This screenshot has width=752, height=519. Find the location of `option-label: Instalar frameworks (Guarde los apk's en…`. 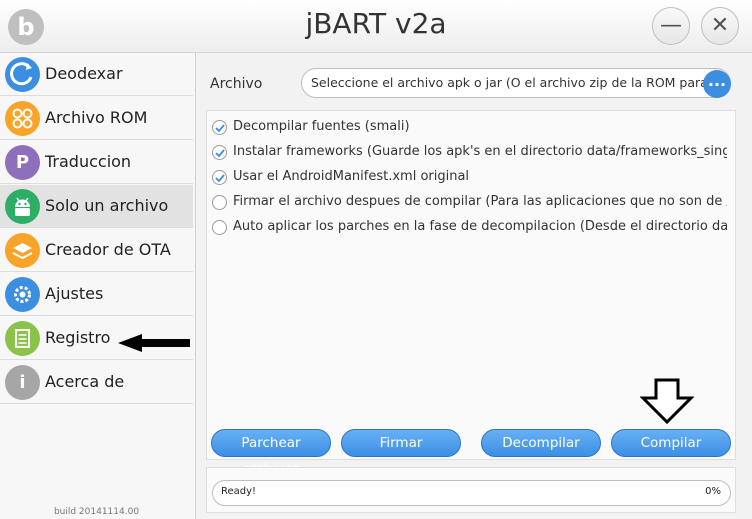

option-label: Instalar frameworks (Guarde los apk's en… is located at coordinates (480, 151).